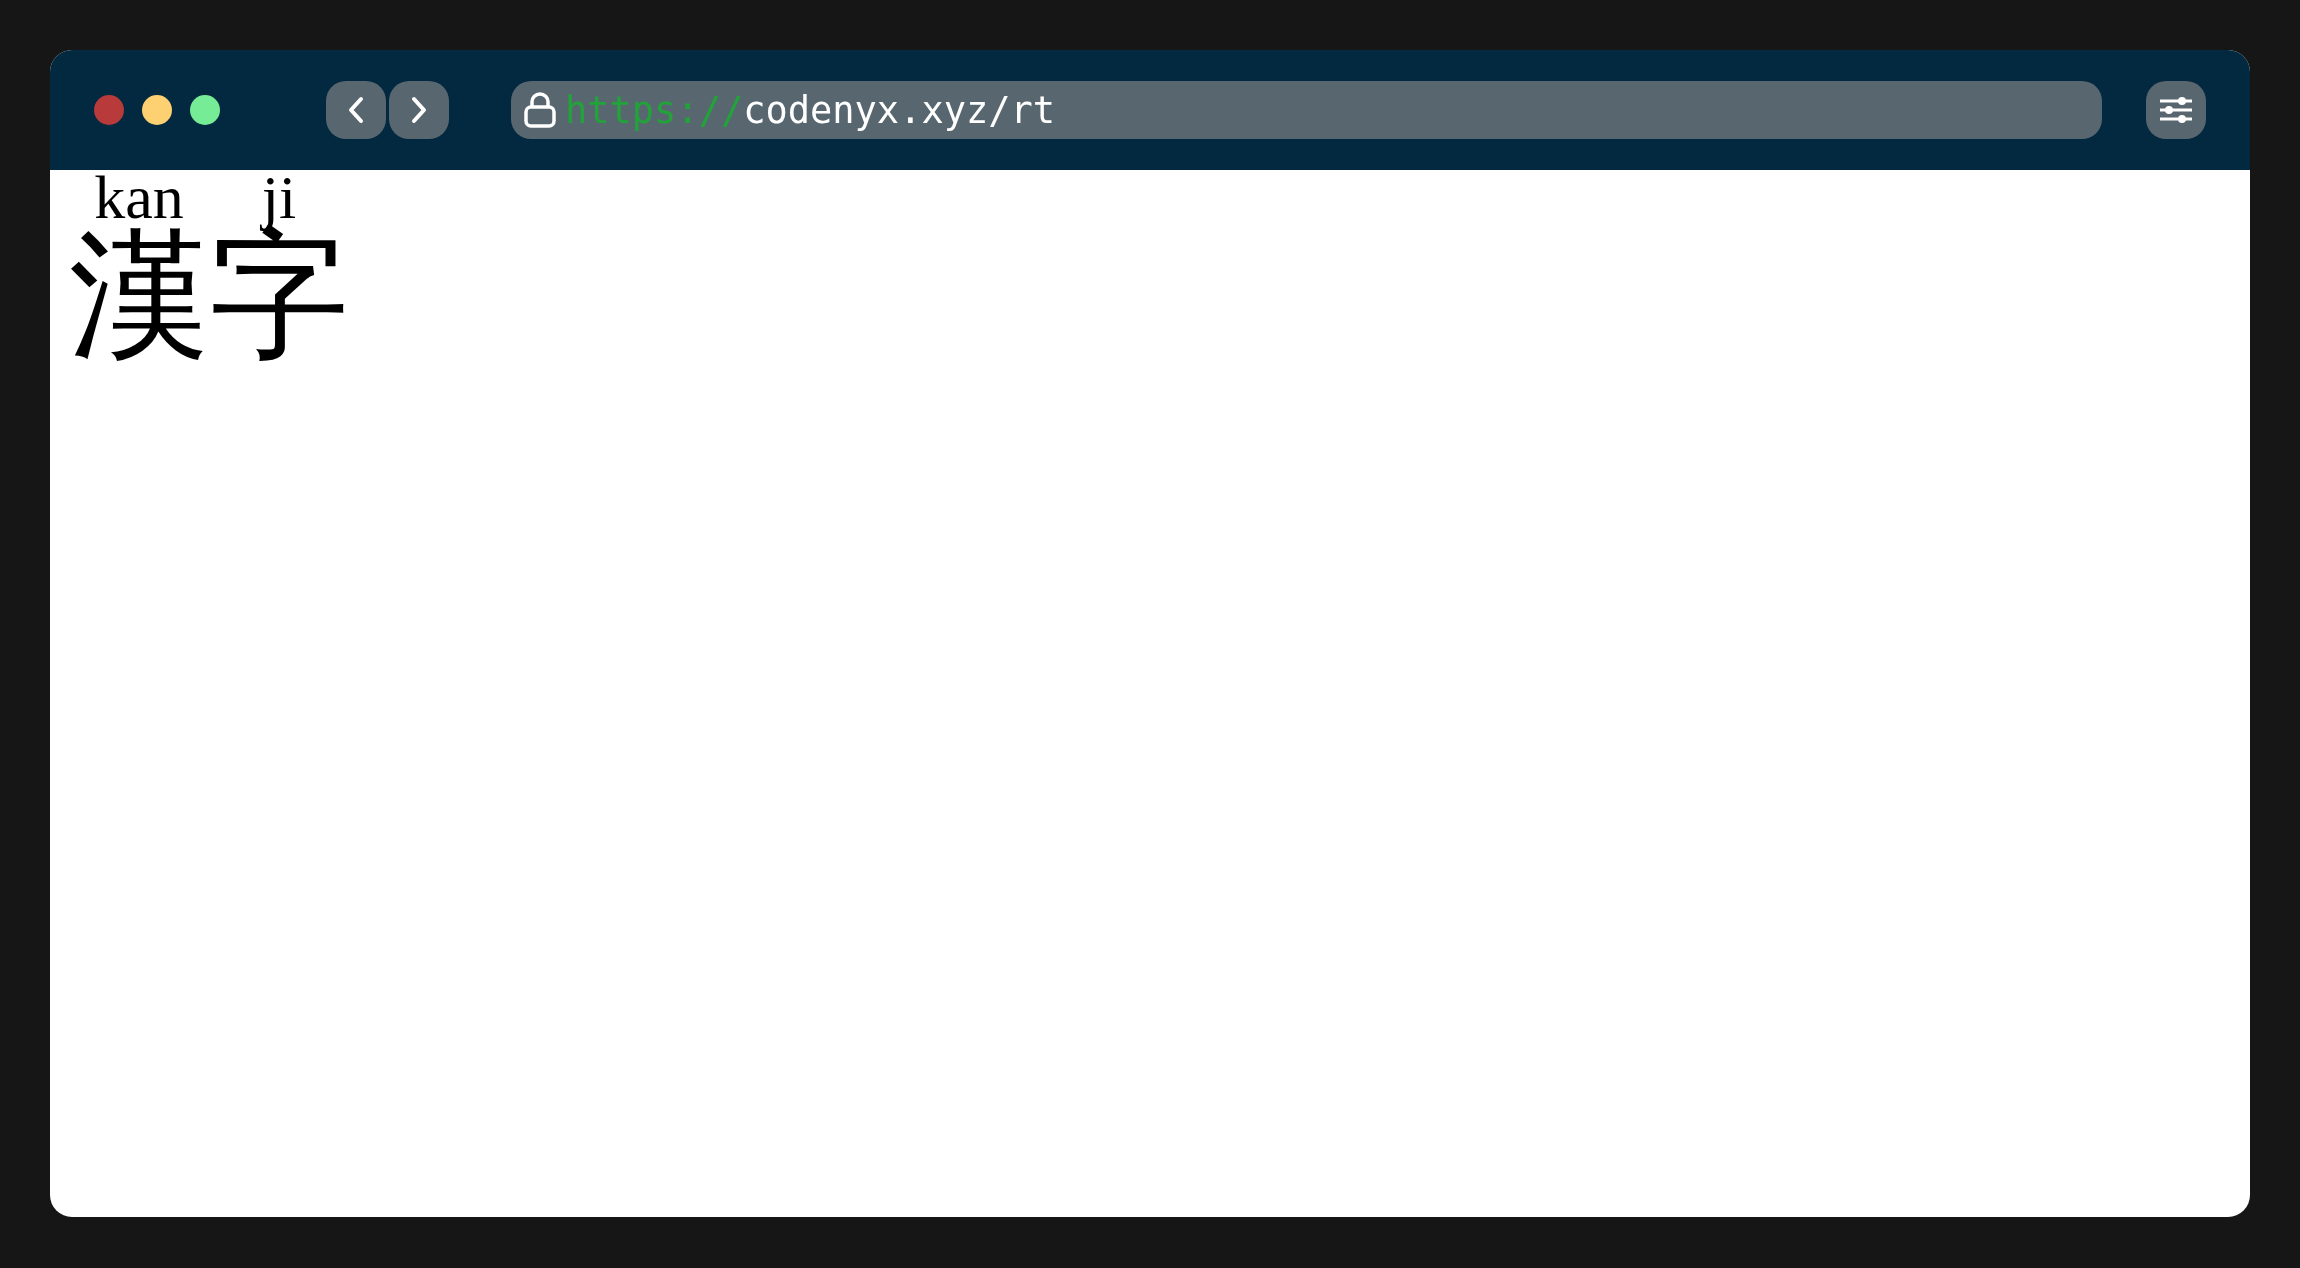 This screenshot has height=1268, width=2300. What do you see at coordinates (205, 110) in the screenshot?
I see `maximize-dot` at bounding box center [205, 110].